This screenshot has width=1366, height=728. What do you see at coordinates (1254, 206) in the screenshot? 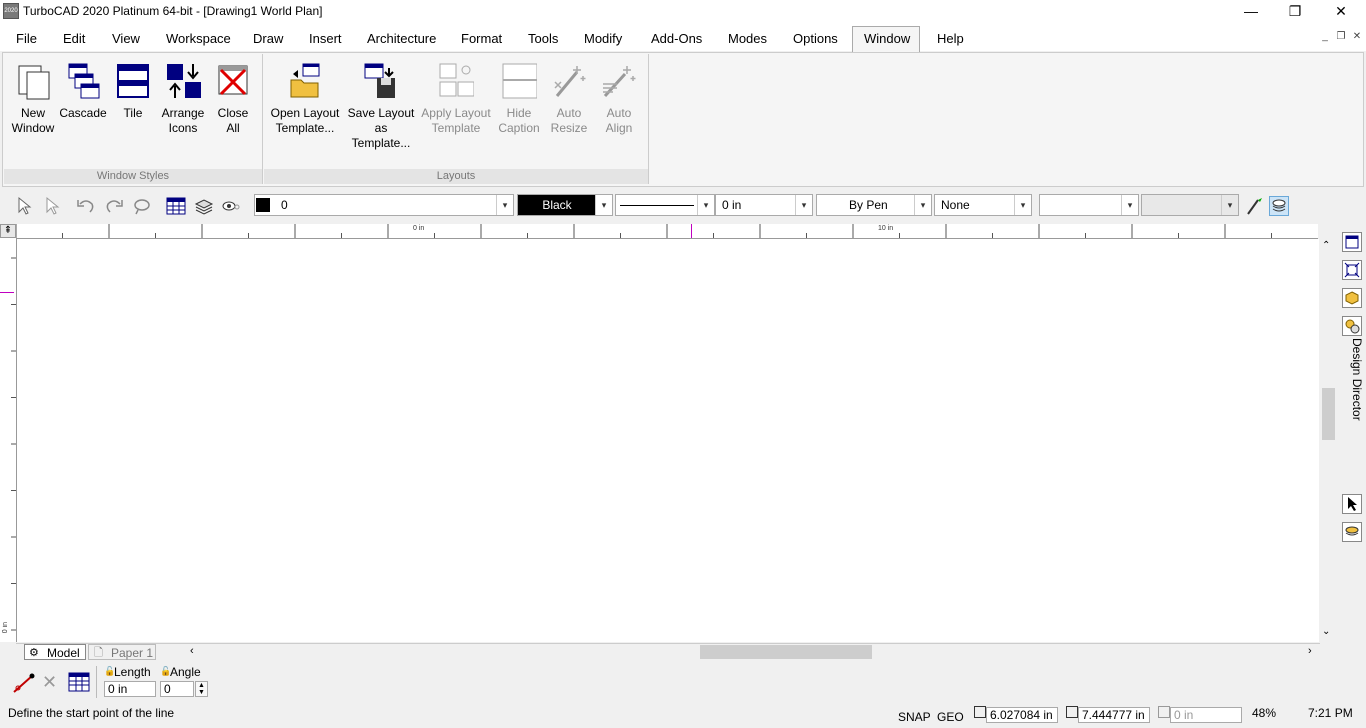
I see `brush-icon` at bounding box center [1254, 206].